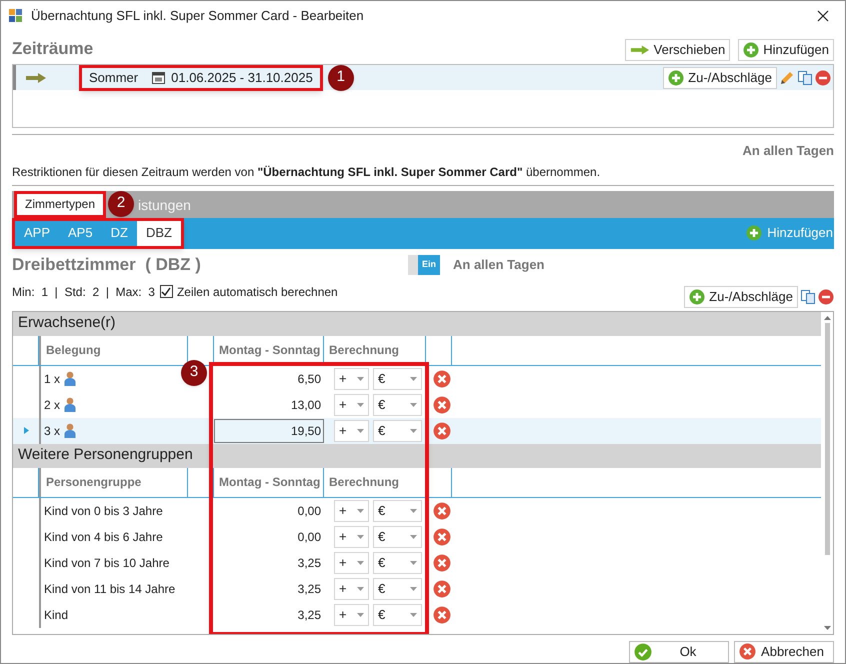 The height and width of the screenshot is (664, 846). Describe the element at coordinates (158, 233) in the screenshot. I see `room-type-tab: DBZ` at that location.